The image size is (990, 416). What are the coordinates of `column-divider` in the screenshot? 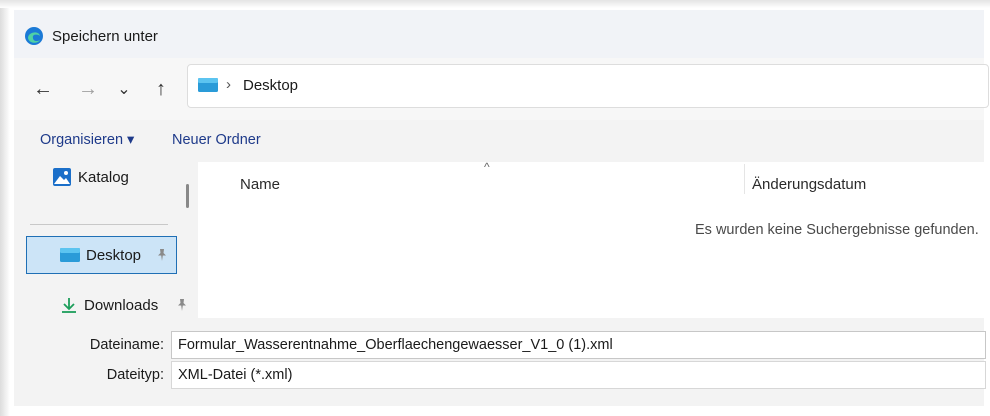 It's located at (744, 179).